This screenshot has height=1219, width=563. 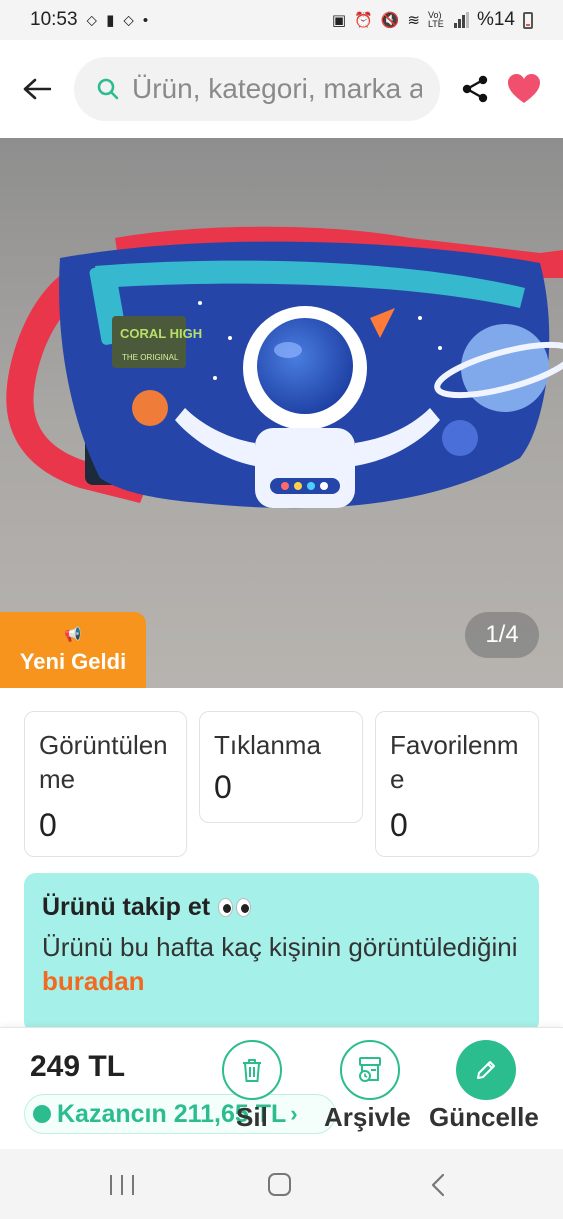 What do you see at coordinates (281, 20) in the screenshot?
I see `status-bar: 10:53 ⬦ ▮ ⬦ • ▣ ⏰ 🔇 ≋ Vo) LTE %14` at bounding box center [281, 20].